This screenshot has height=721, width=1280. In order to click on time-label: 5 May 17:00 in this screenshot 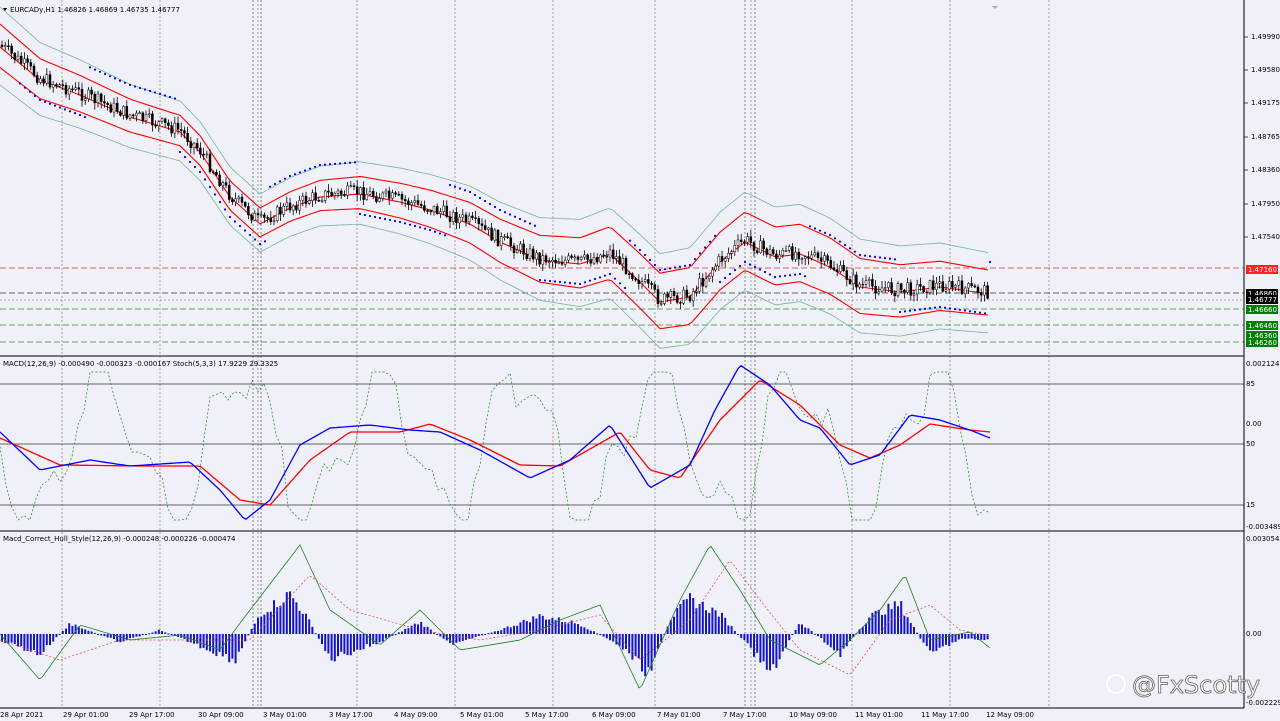, I will do `click(547, 715)`.